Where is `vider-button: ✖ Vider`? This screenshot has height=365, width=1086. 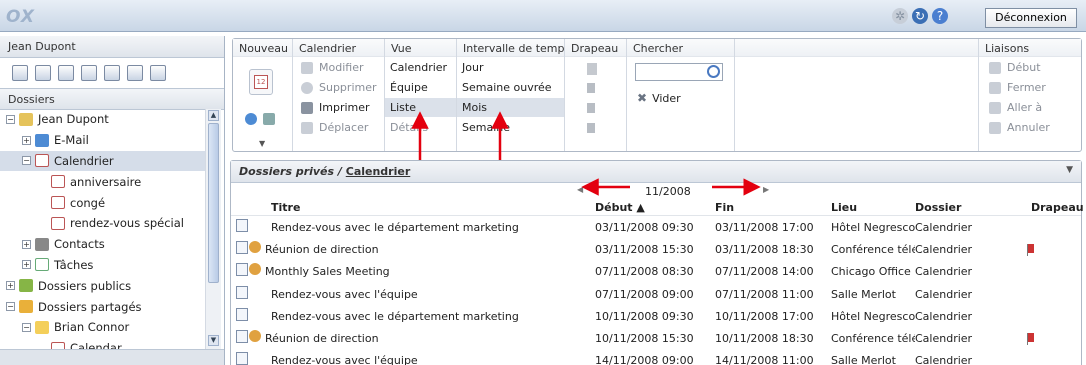
vider-button: ✖ Vider is located at coordinates (659, 98).